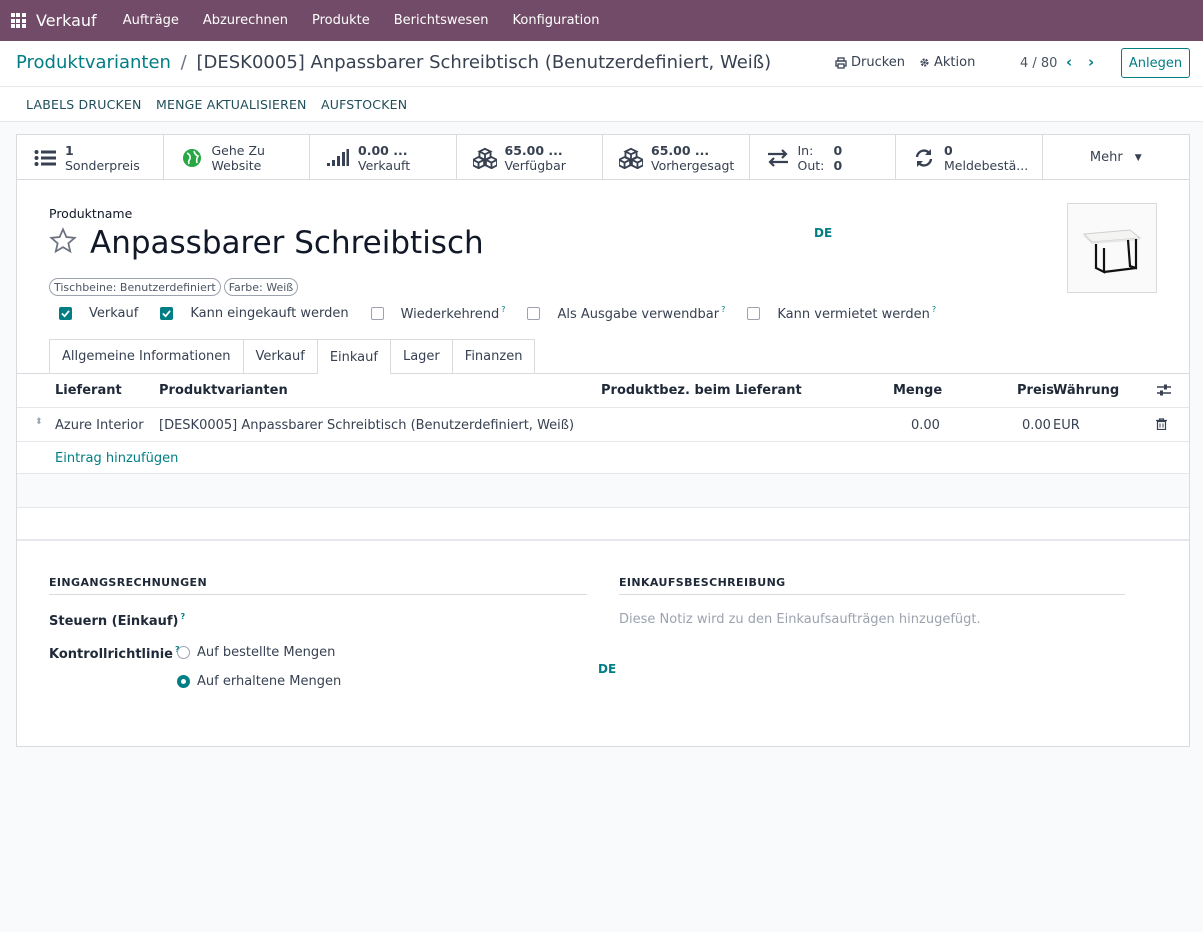 Image resolution: width=1203 pixels, height=932 pixels. I want to click on menu-reporting: Berichtswesen, so click(441, 20).